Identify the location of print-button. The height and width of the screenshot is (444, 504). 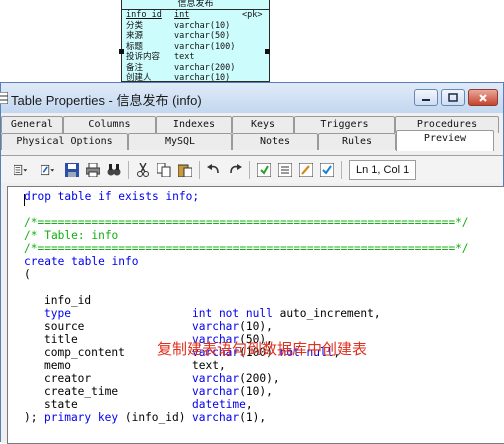
(93, 170).